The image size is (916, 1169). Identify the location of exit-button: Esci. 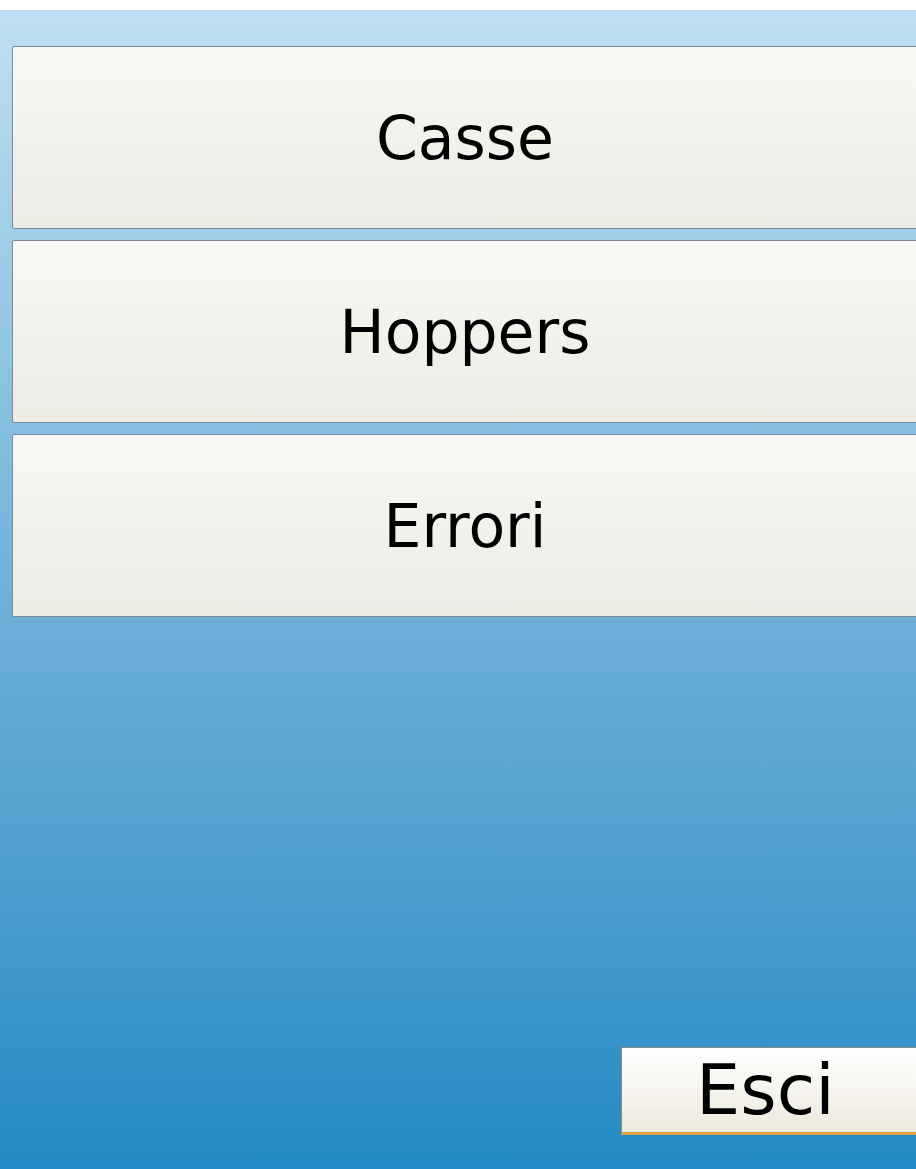
(768, 1091).